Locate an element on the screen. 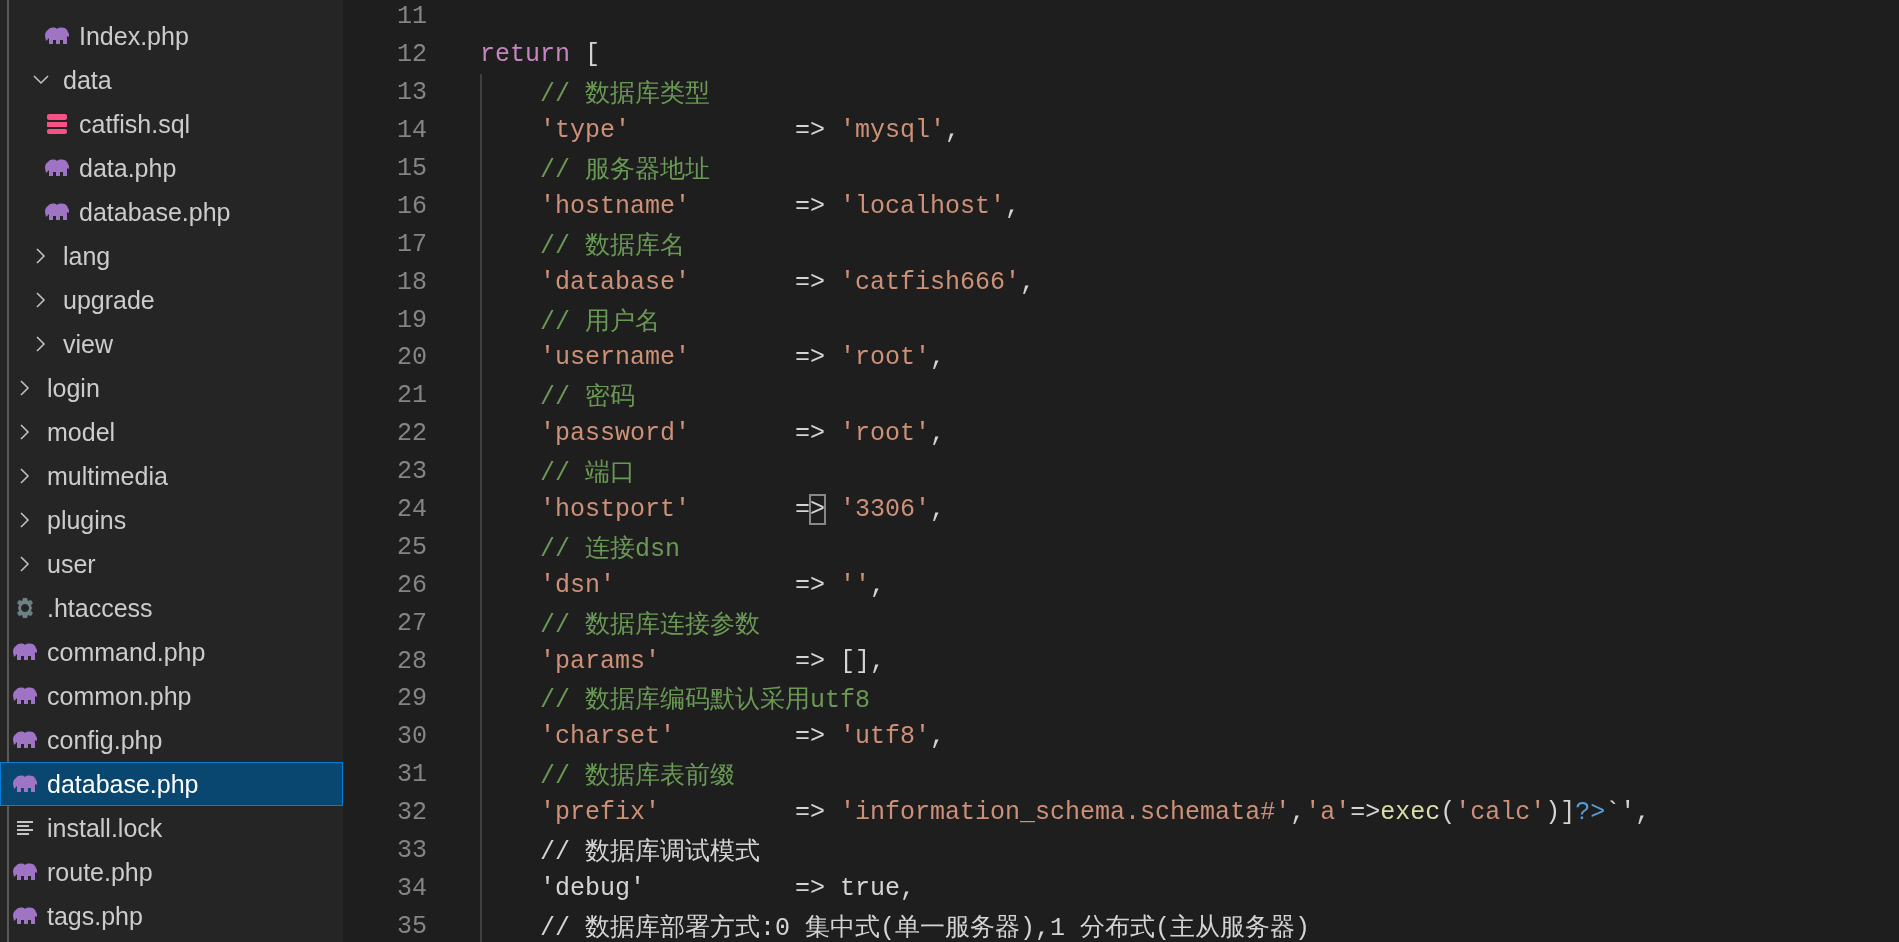 The image size is (1899, 942). code-line: 'type' => 'mysql', is located at coordinates (750, 131).